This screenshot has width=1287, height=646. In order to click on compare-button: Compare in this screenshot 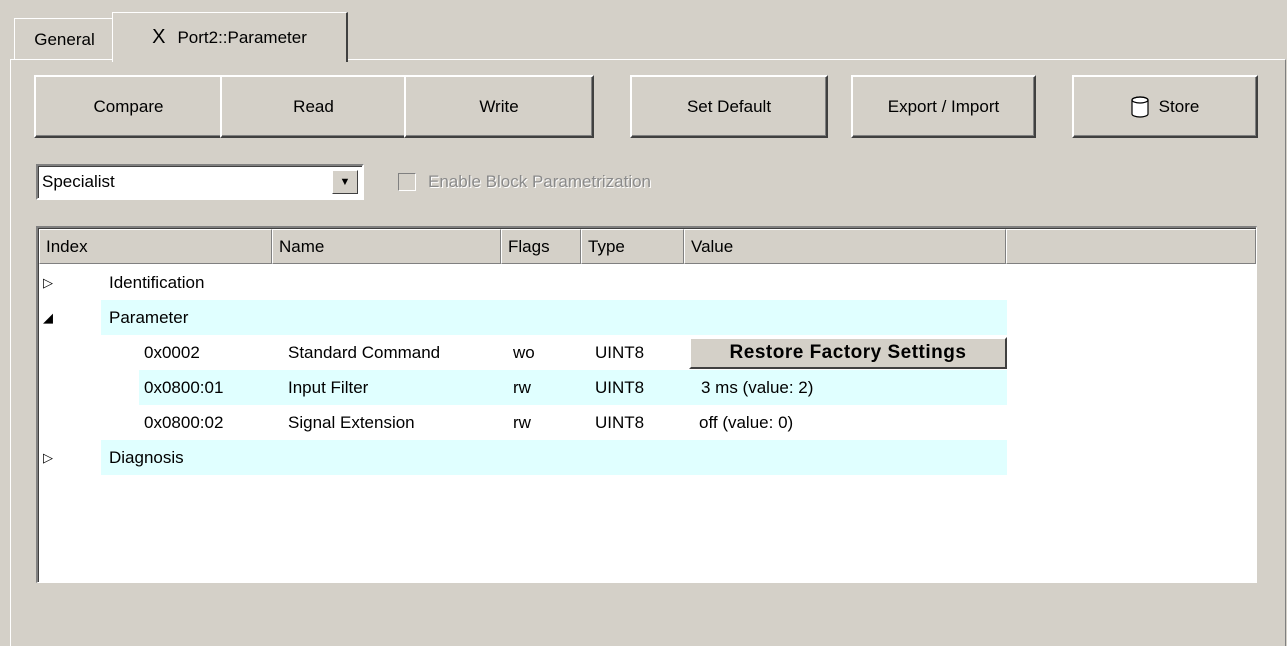, I will do `click(128, 106)`.